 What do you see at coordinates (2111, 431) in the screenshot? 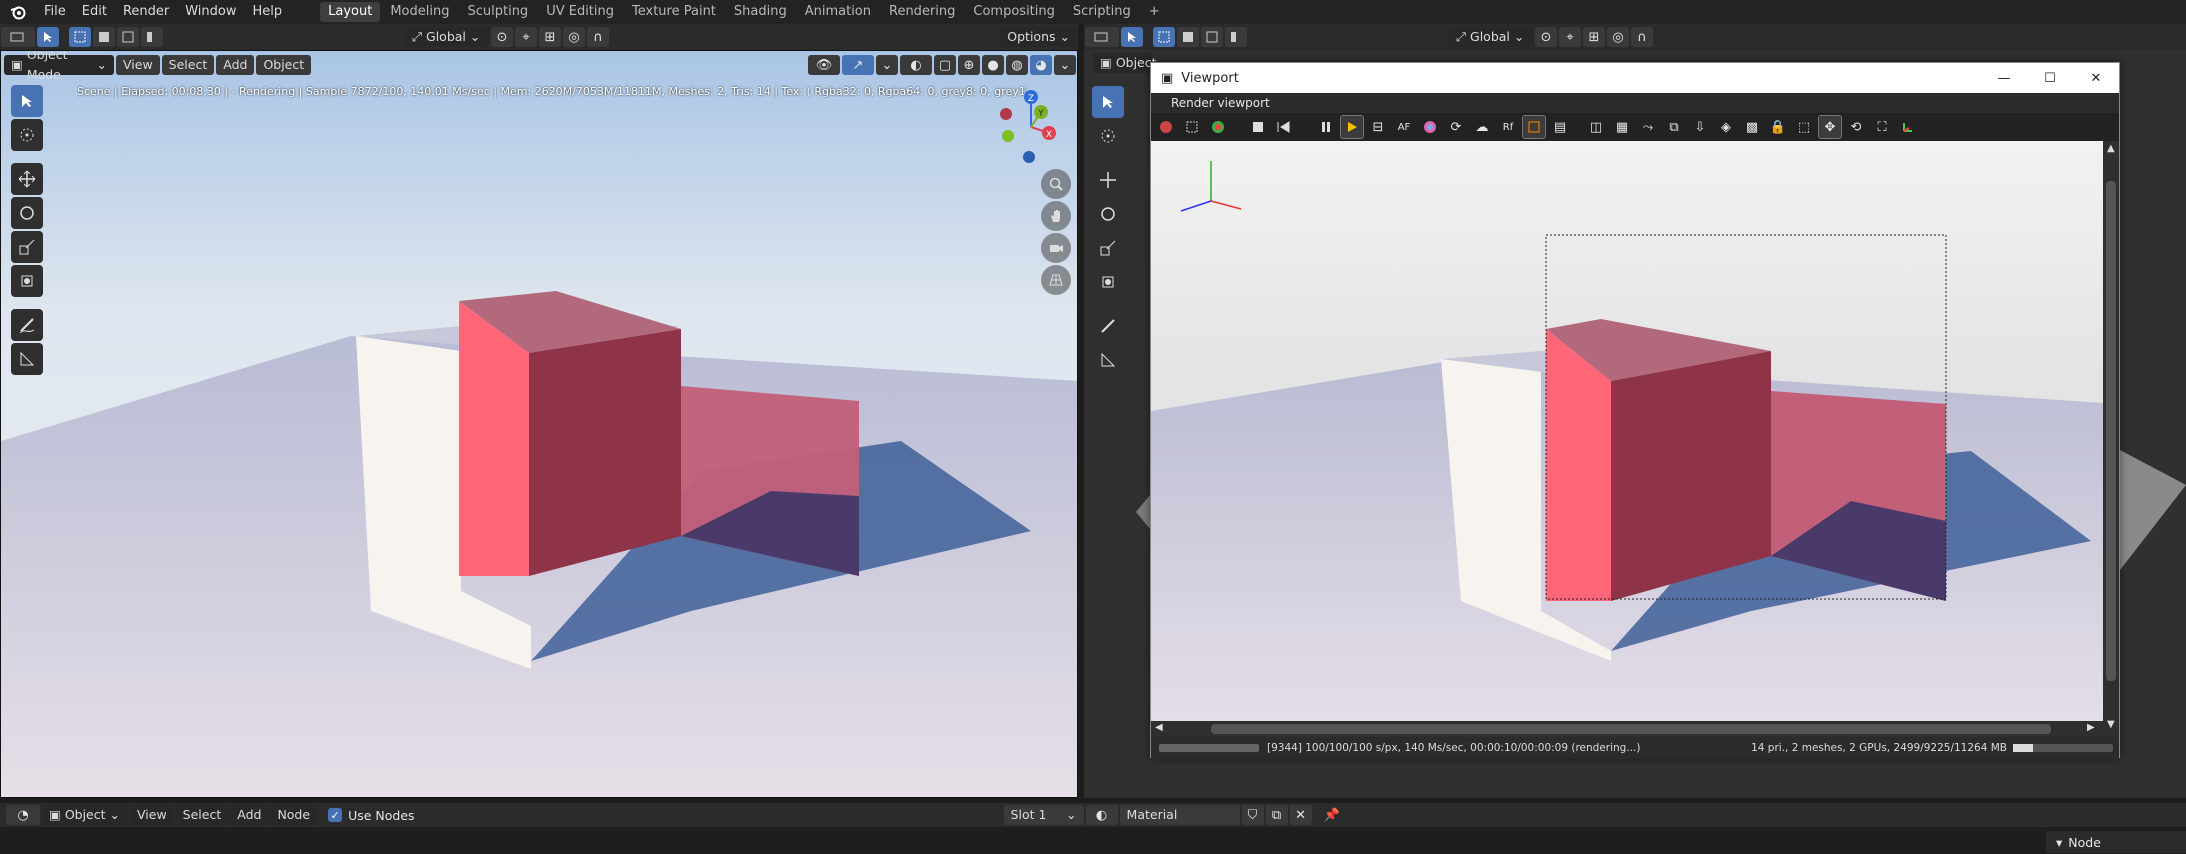
I see `vertical-scrollbar-thumb` at bounding box center [2111, 431].